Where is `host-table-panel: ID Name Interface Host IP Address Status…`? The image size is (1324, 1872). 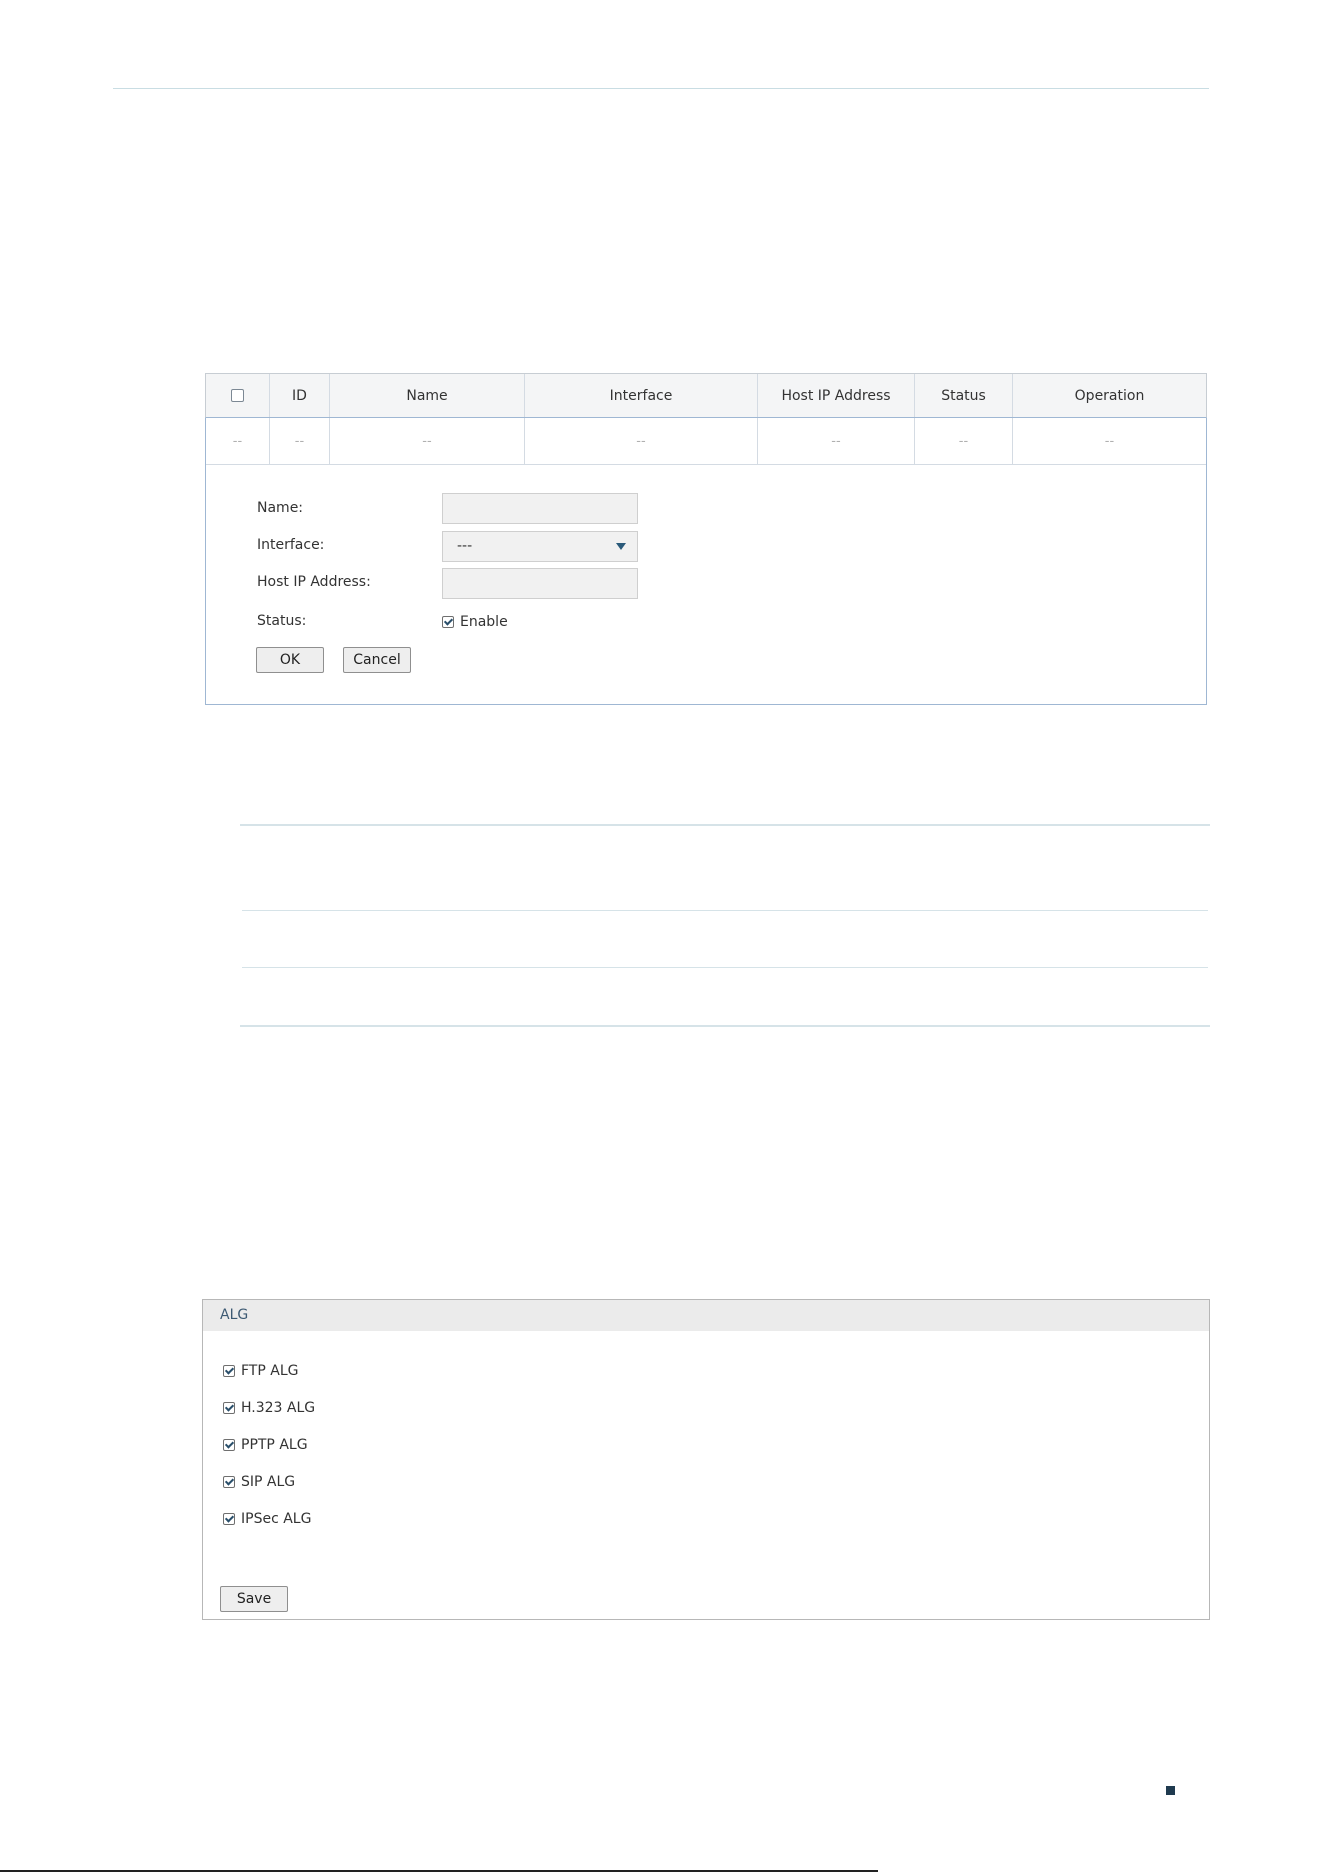
host-table-panel: ID Name Interface Host IP Address Status… is located at coordinates (706, 539).